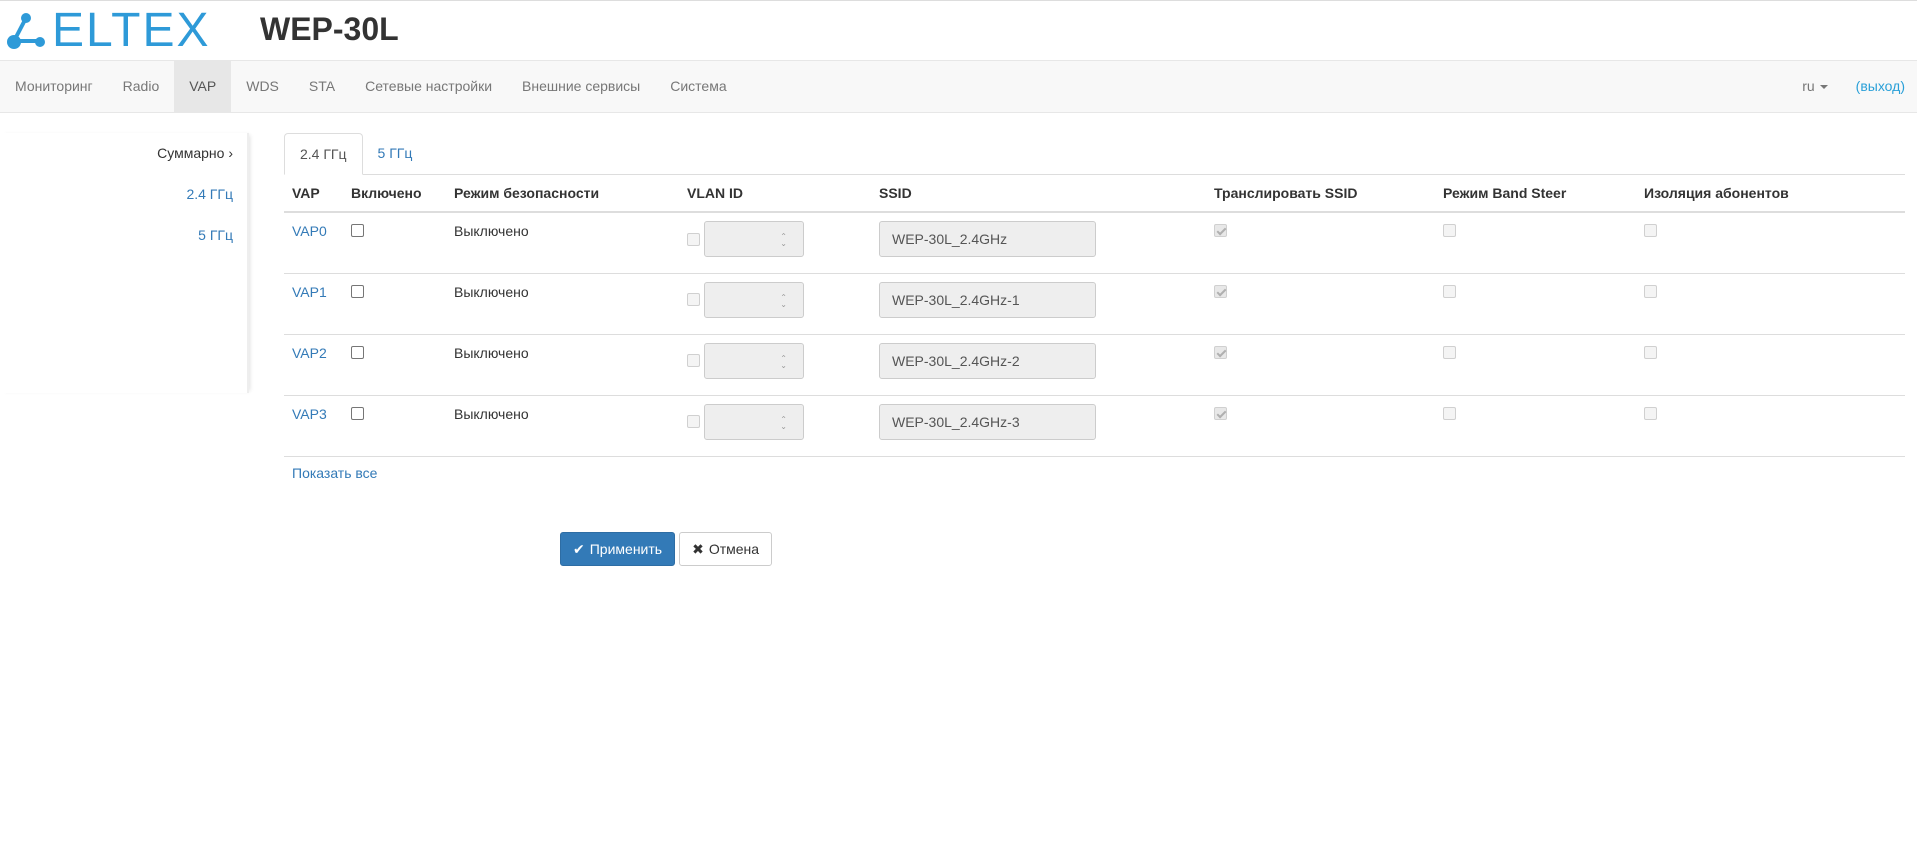 The image size is (1917, 845). What do you see at coordinates (309, 414) in the screenshot?
I see `vap-link: VAP3` at bounding box center [309, 414].